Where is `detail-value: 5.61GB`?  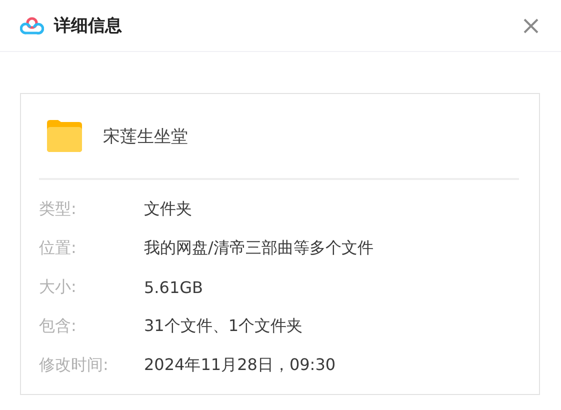
detail-value: 5.61GB is located at coordinates (173, 287).